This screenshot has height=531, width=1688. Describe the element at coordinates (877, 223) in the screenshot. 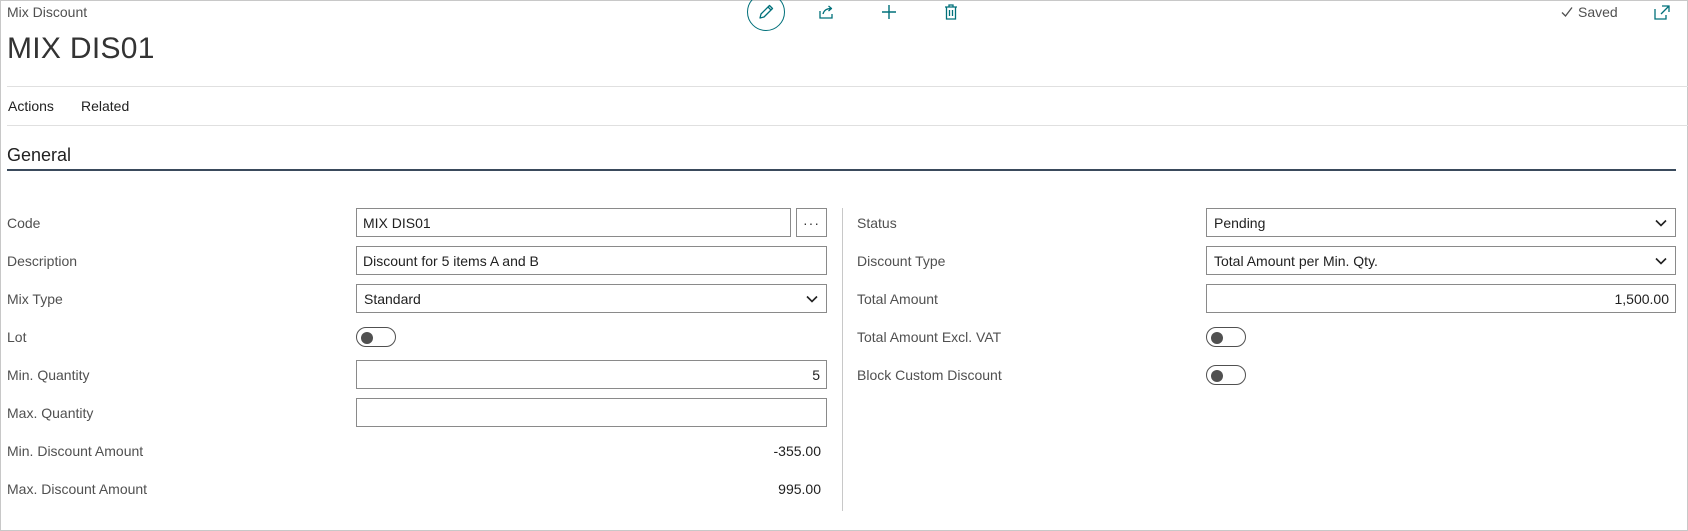

I see `status-label: Status` at that location.